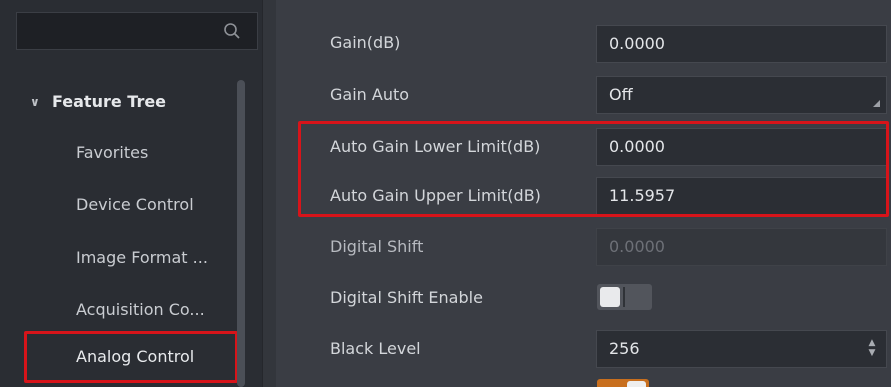 This screenshot has width=891, height=387. Describe the element at coordinates (137, 31) in the screenshot. I see `search-input` at that location.